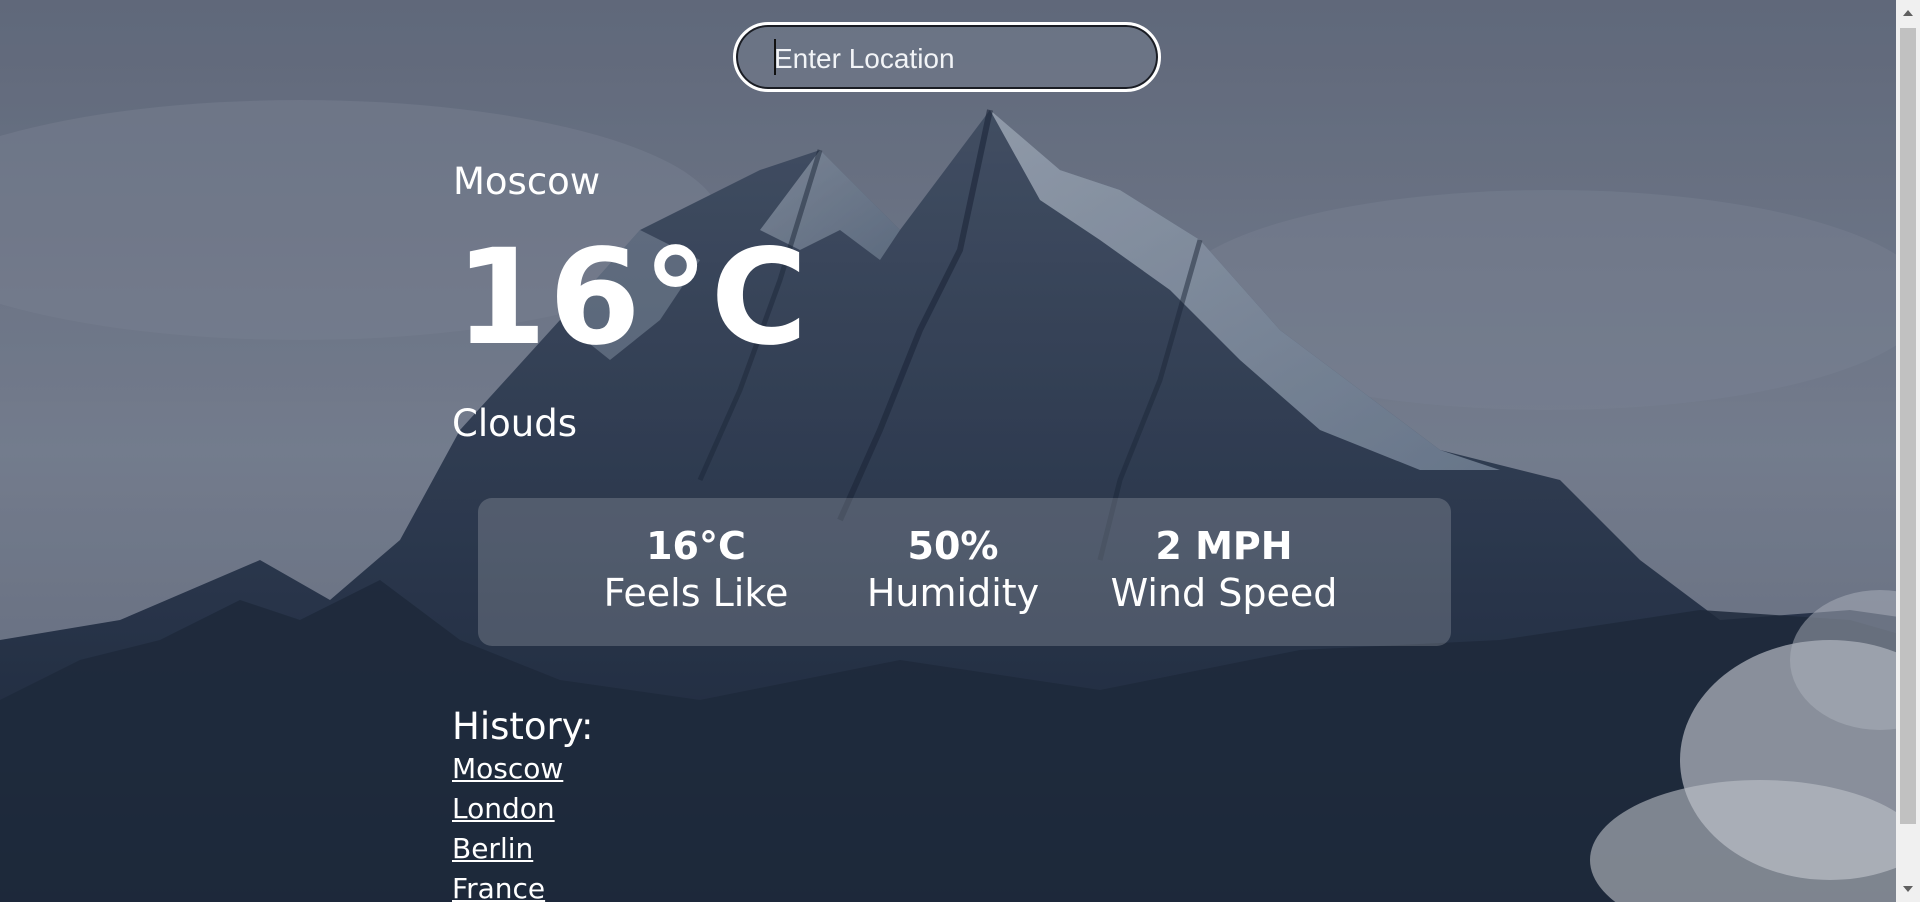 The height and width of the screenshot is (902, 1920). What do you see at coordinates (953, 546) in the screenshot?
I see `humidity-value: 50%` at bounding box center [953, 546].